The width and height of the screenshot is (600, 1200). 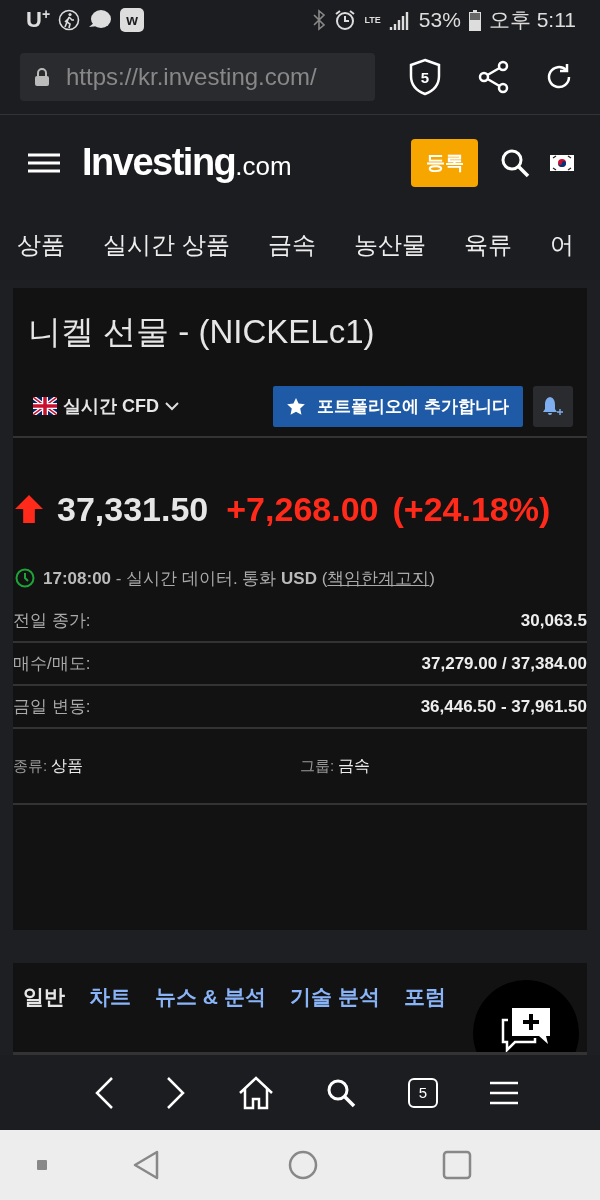 I want to click on carrier-label: U$^{+}$, so click(x=38, y=20).